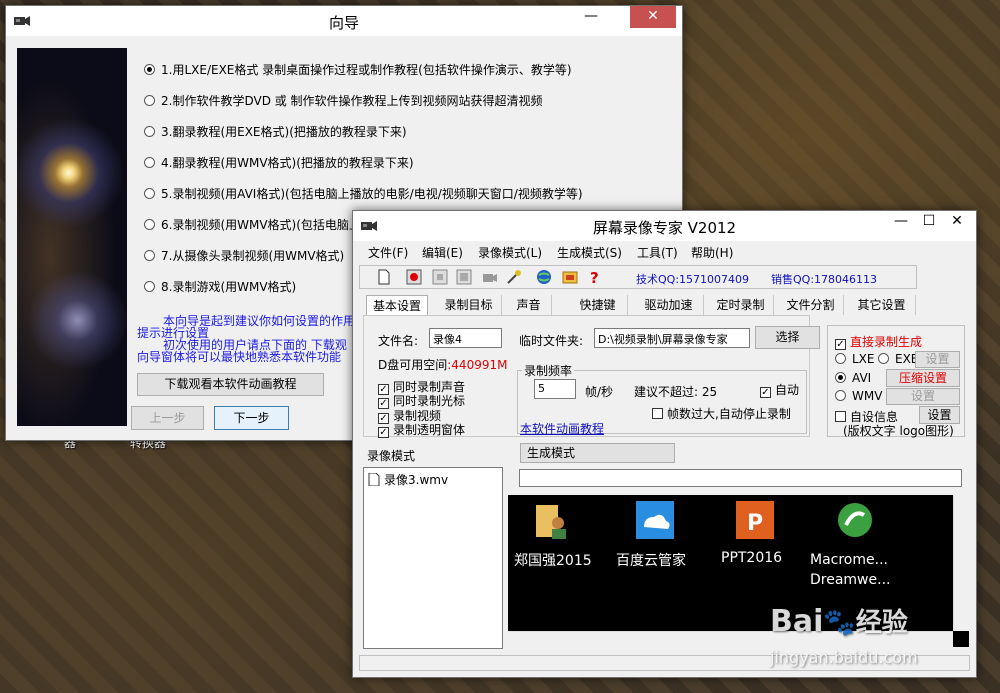 This screenshot has height=693, width=1000. I want to click on checkbox-direct-gen: ✓ 直接录制生成, so click(878, 341).